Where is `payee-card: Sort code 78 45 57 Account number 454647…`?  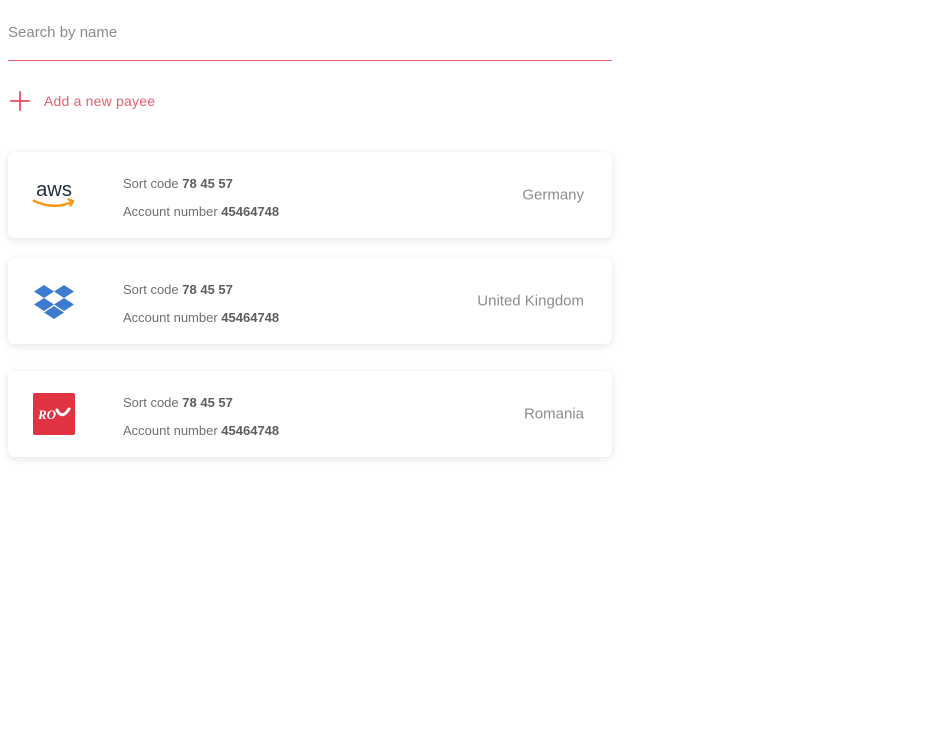
payee-card: Sort code 78 45 57 Account number 454647… is located at coordinates (310, 301).